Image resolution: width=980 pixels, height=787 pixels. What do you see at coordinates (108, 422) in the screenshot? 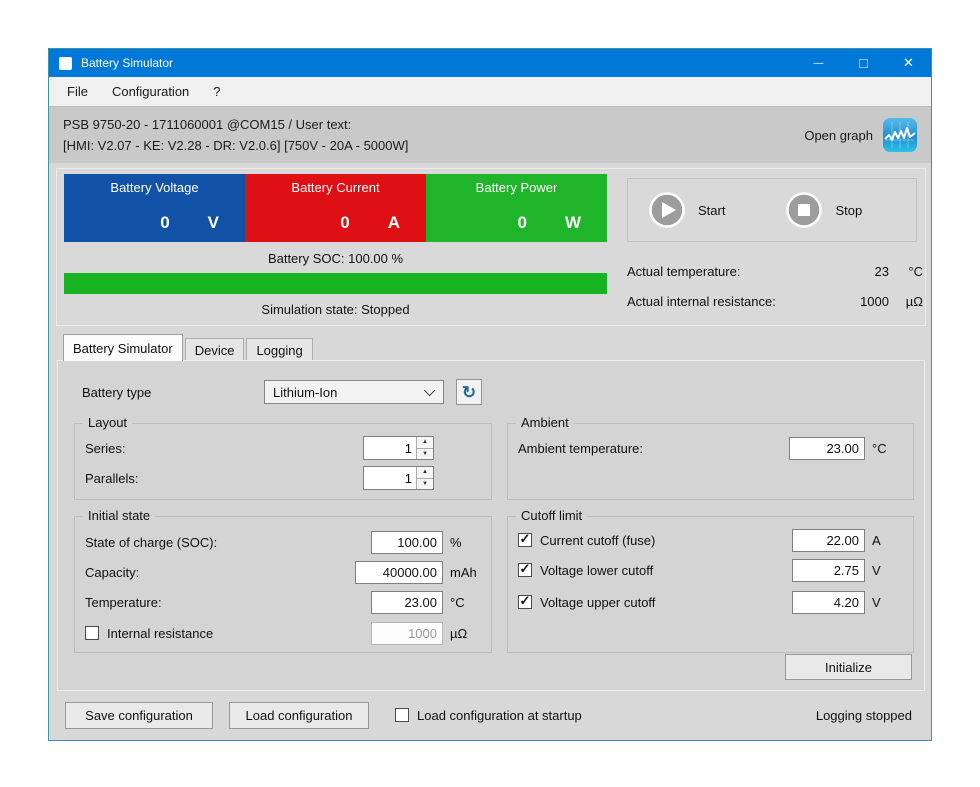
I see `layout-group-title: Layout` at bounding box center [108, 422].